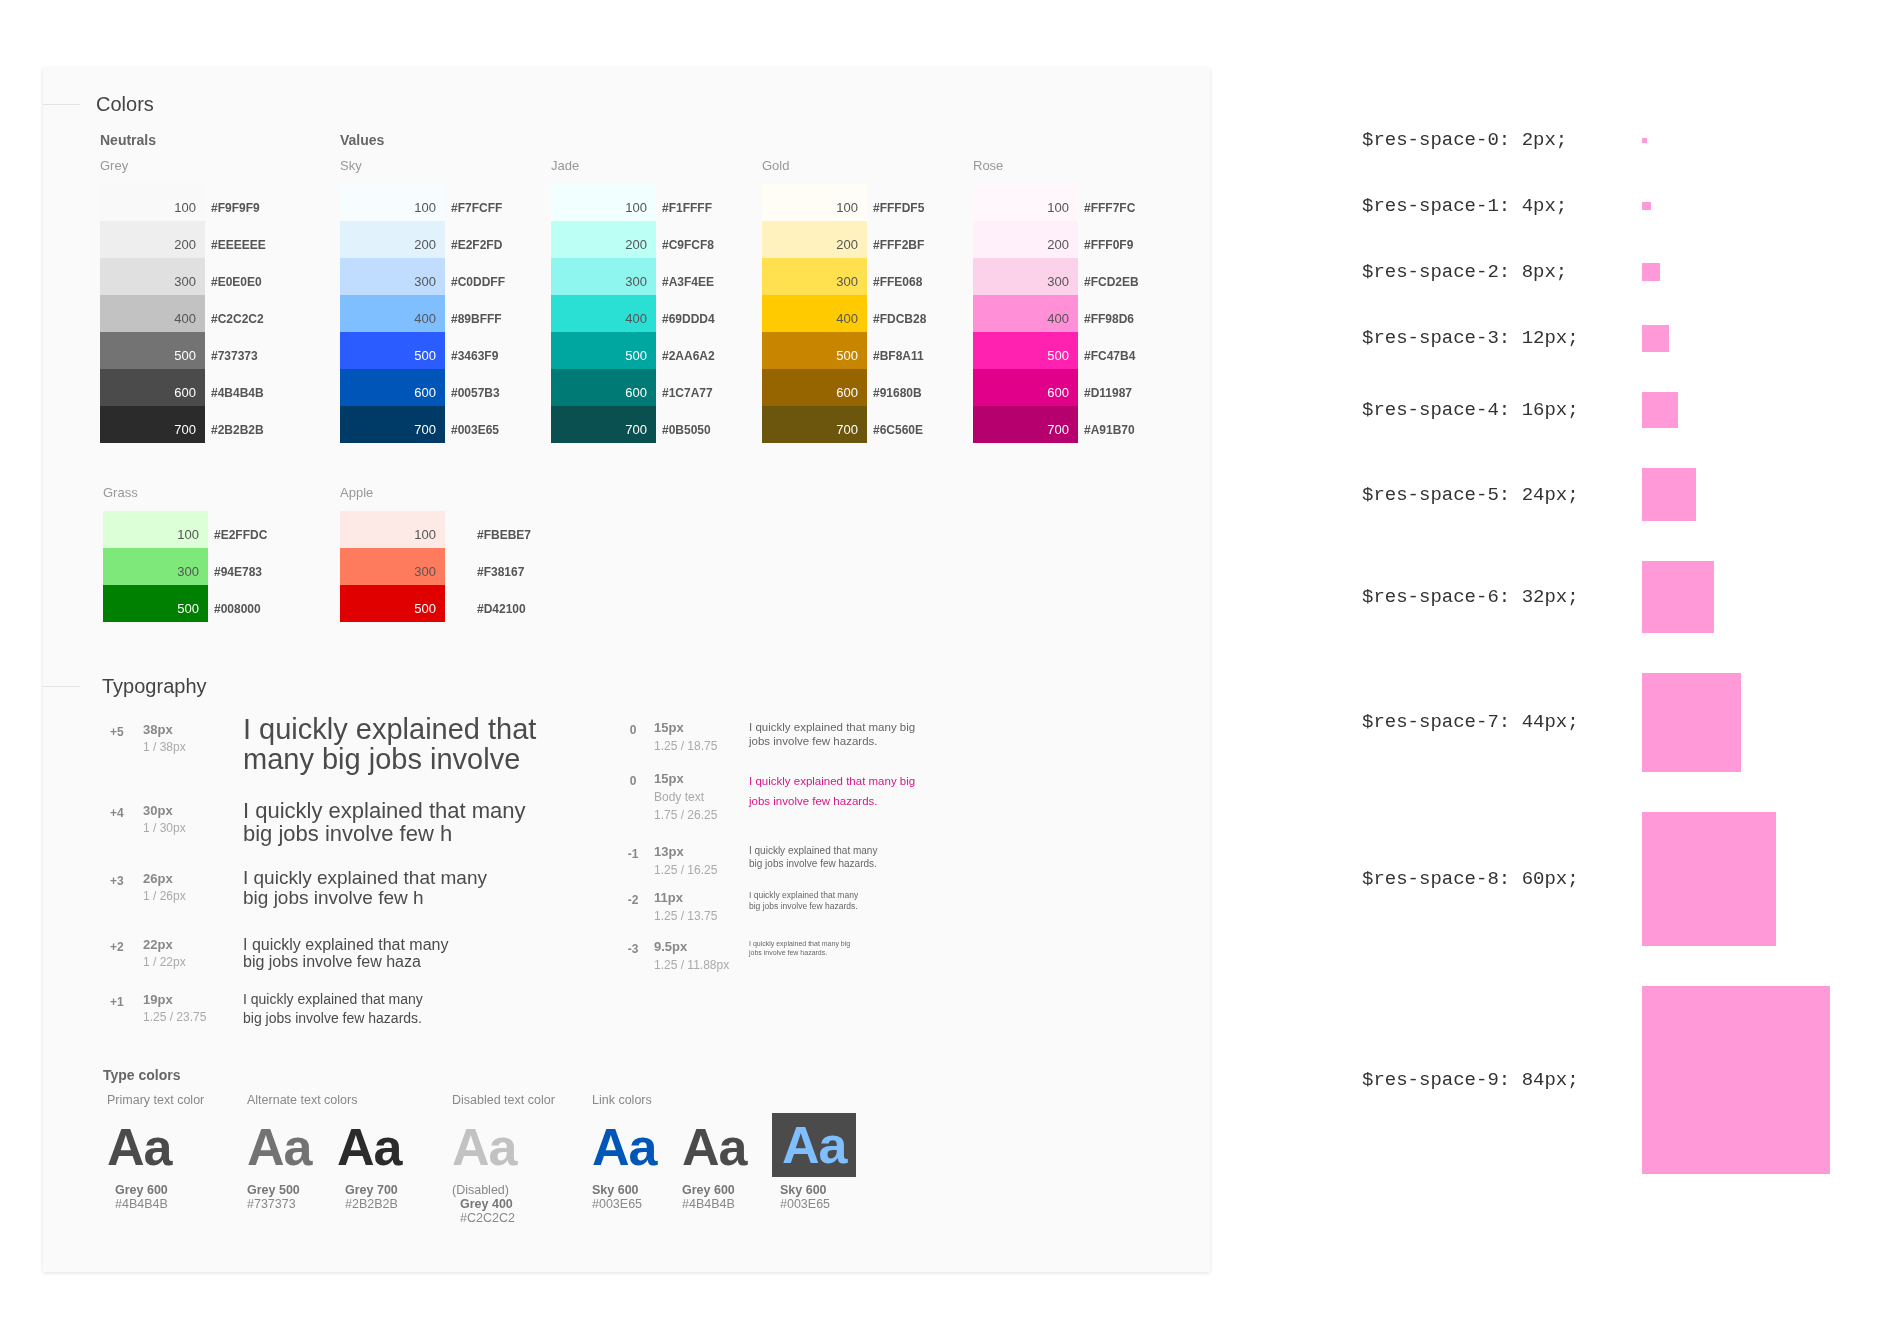  Describe the element at coordinates (686, 870) in the screenshot. I see `line-height-label: 1.25 / 16.25` at that location.